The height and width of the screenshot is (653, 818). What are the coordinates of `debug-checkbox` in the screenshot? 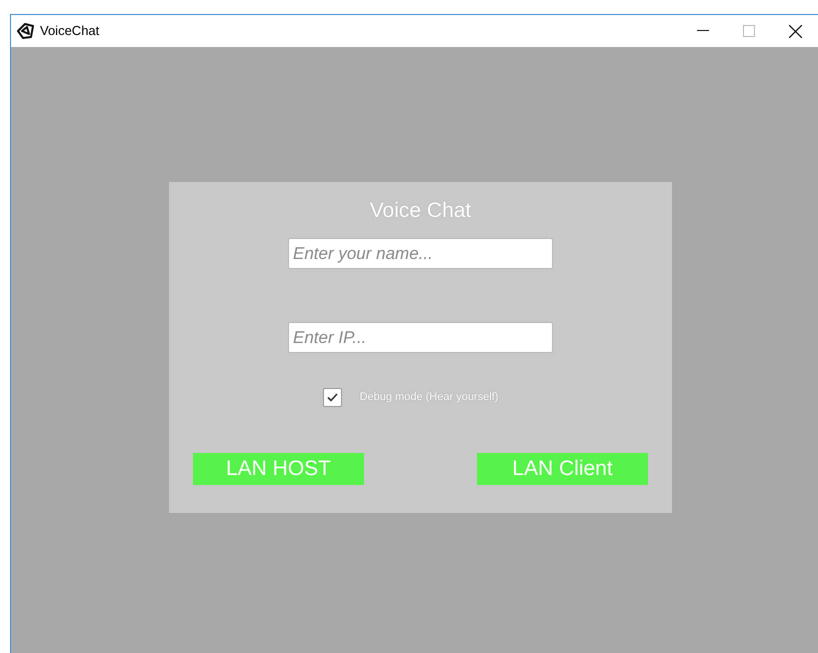 It's located at (332, 397).